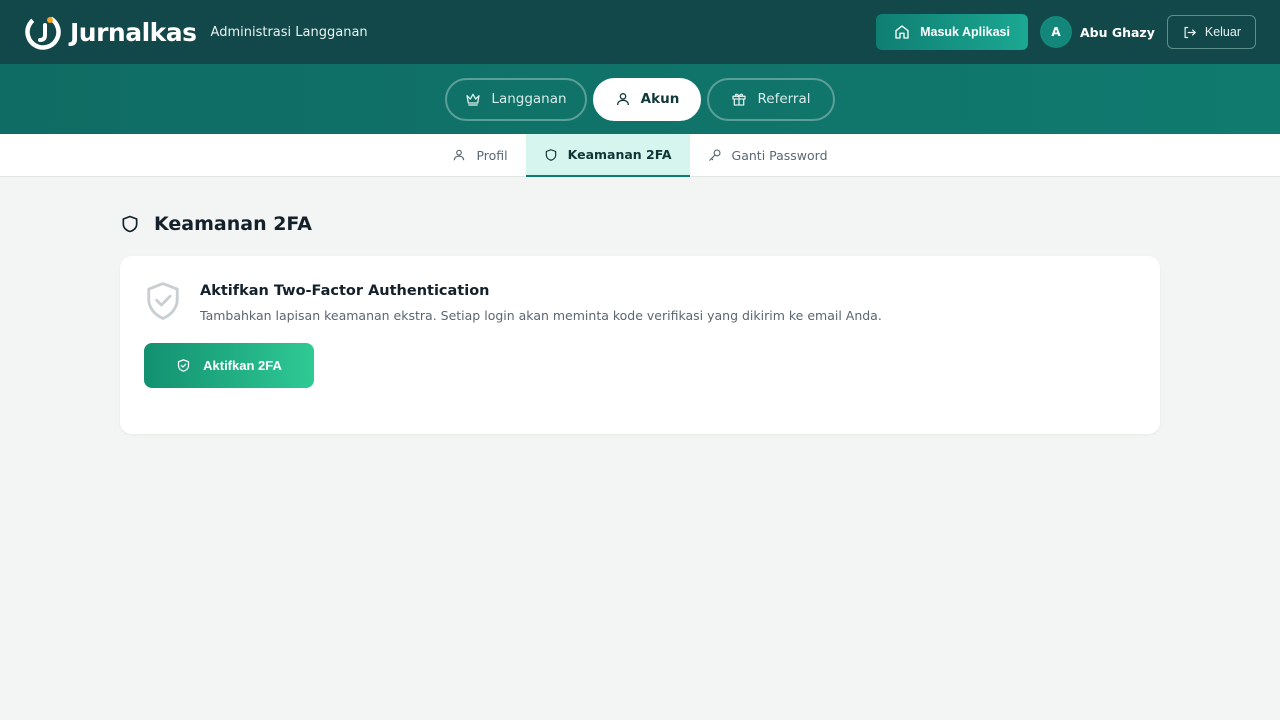 The width and height of the screenshot is (1280, 720). I want to click on masuk-aplikasi-button: Masuk Aplikasi, so click(952, 32).